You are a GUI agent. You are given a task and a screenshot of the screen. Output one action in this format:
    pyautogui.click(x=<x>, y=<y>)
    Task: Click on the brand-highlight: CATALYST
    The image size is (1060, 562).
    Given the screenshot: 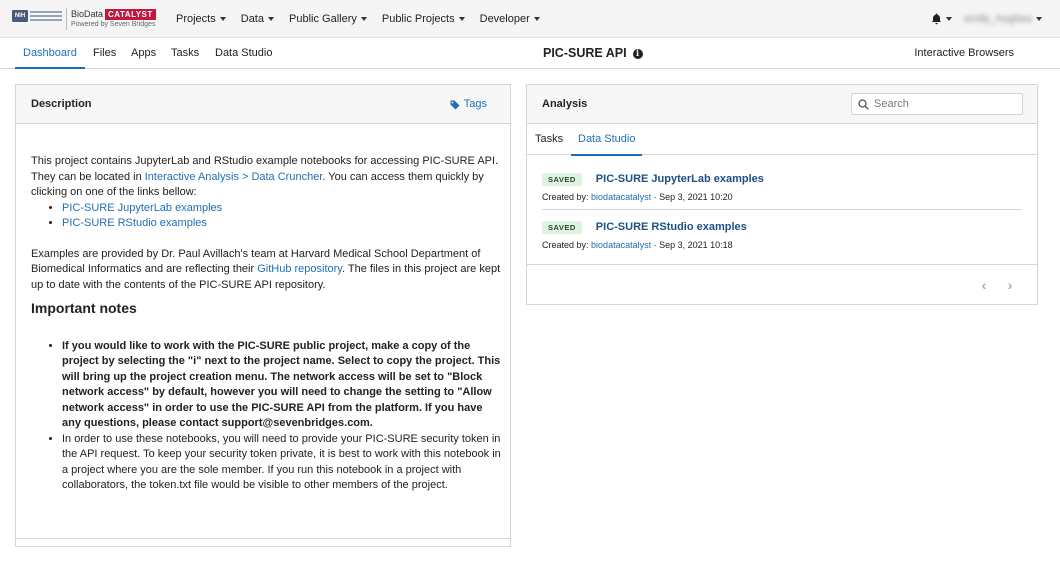 What is the action you would take?
    pyautogui.click(x=130, y=14)
    